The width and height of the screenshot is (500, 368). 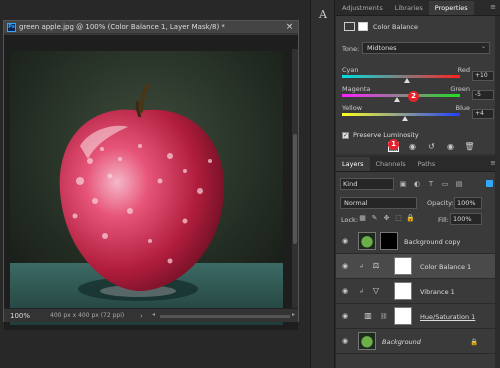 I want to click on hue-saturation-icon: ▥, so click(x=368, y=315).